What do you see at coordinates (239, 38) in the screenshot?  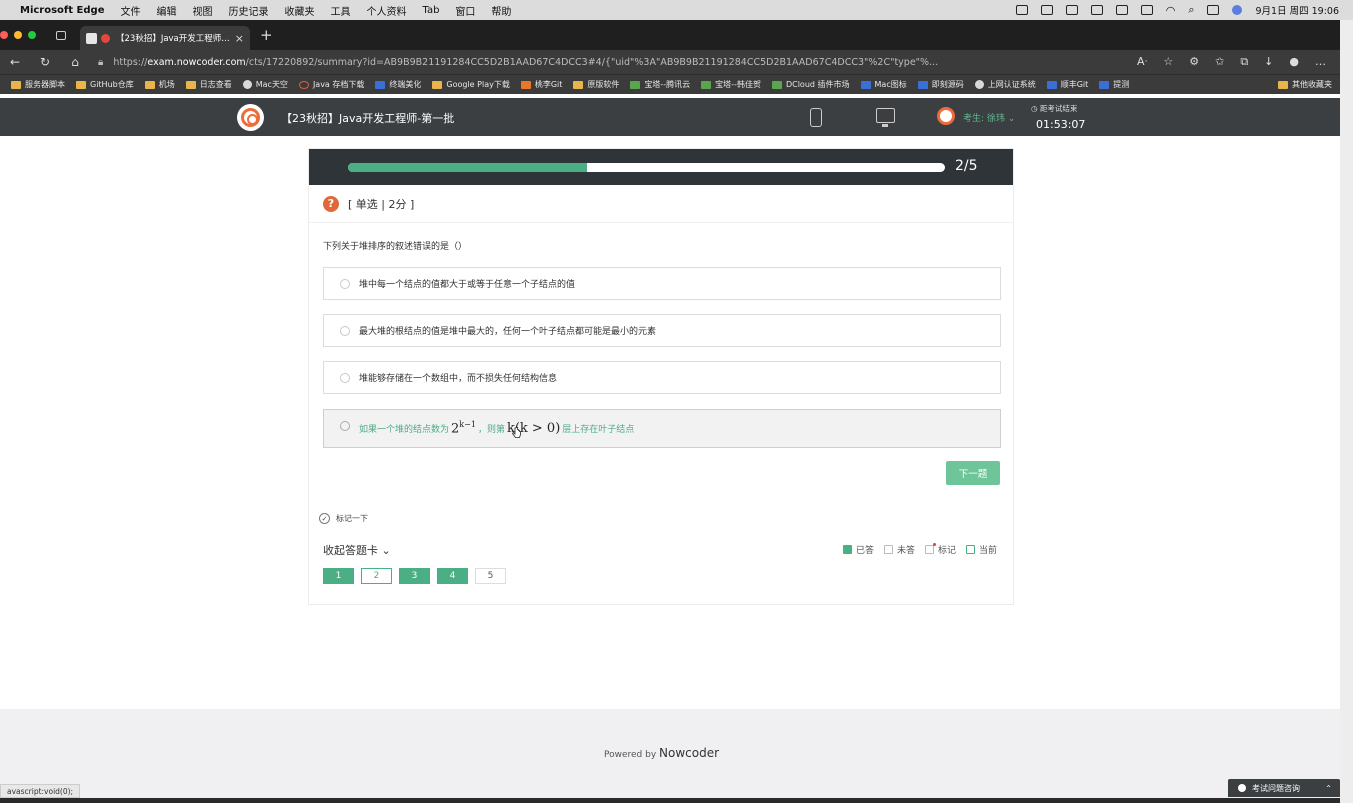 I see `tab-close-icon: ×` at bounding box center [239, 38].